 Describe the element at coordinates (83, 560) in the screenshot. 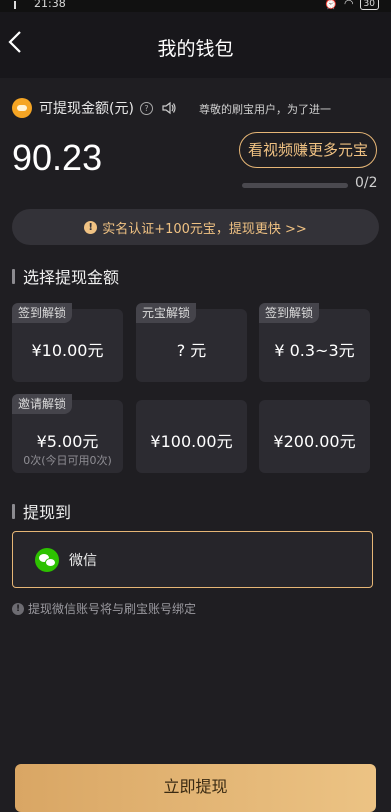

I see `wechat-label: 微信` at that location.